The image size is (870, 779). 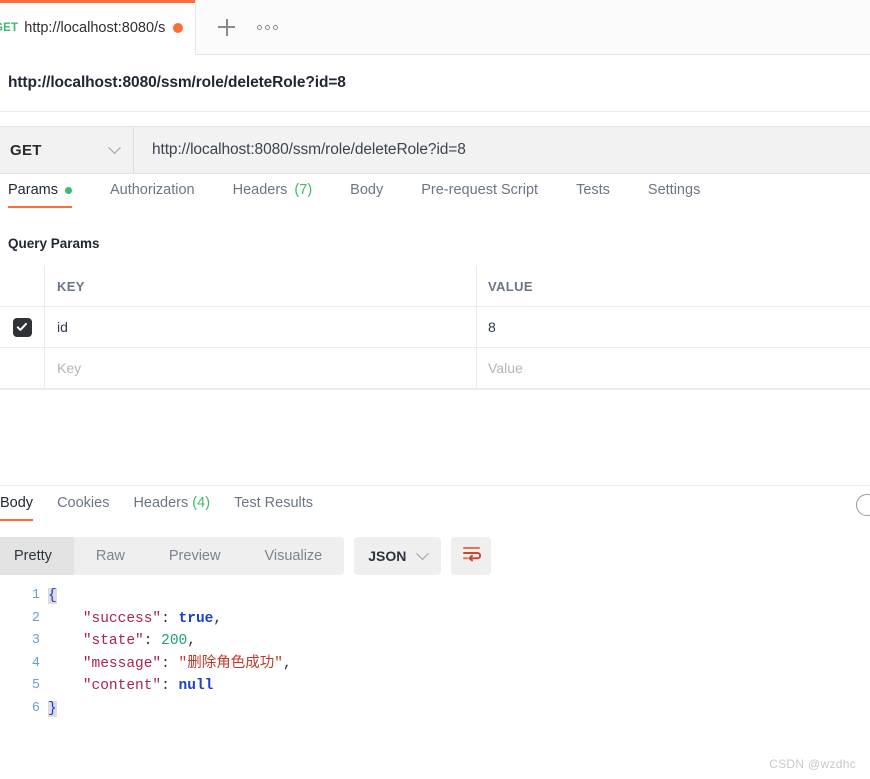 What do you see at coordinates (435, 664) in the screenshot?
I see `code-line: 4 "message": "删除角色成功",` at bounding box center [435, 664].